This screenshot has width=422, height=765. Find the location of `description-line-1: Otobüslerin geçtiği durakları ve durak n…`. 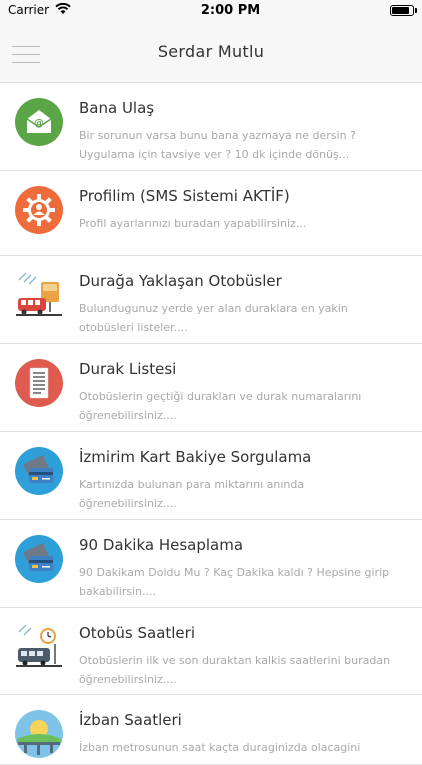

description-line-1: Otobüslerin geçtiği durakları ve durak n… is located at coordinates (220, 396).